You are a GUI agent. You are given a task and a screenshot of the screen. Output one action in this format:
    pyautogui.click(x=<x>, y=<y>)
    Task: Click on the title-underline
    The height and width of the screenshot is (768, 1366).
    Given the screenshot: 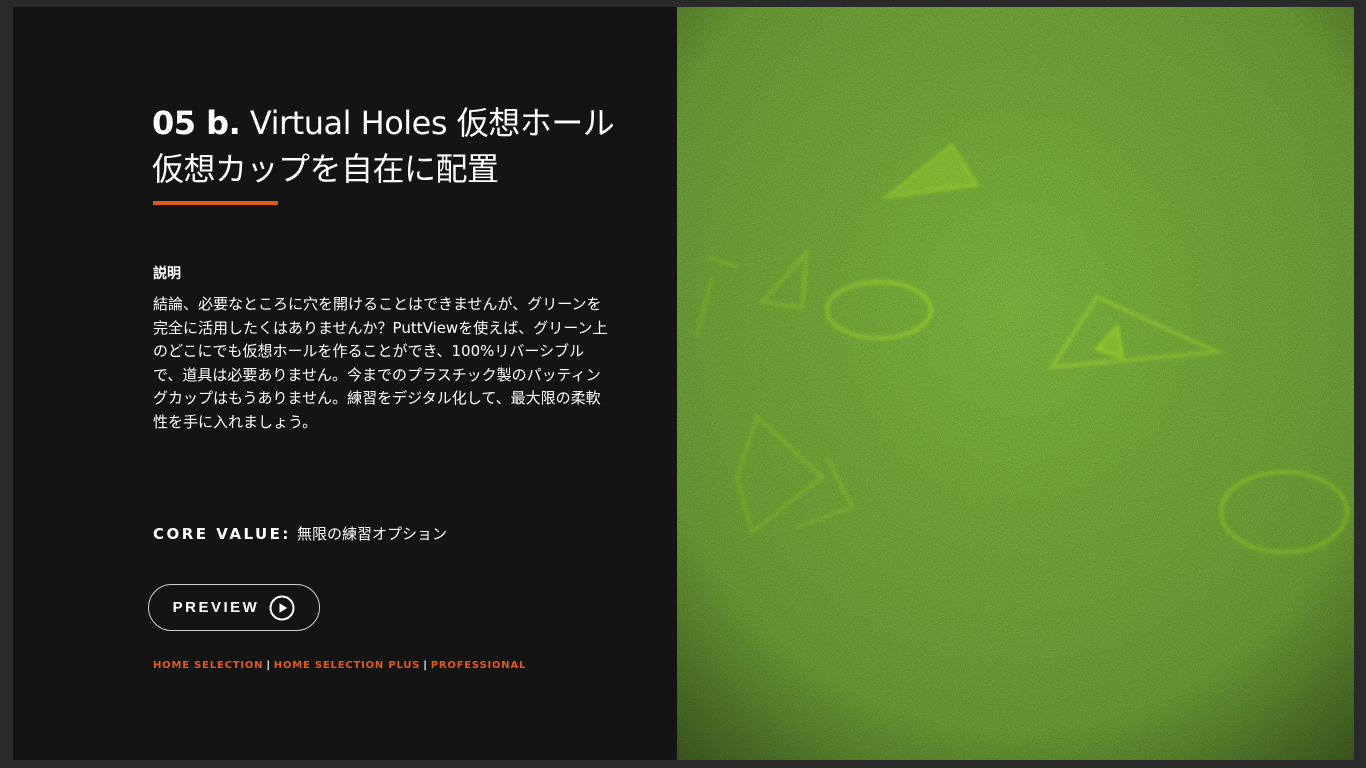 What is the action you would take?
    pyautogui.click(x=215, y=203)
    